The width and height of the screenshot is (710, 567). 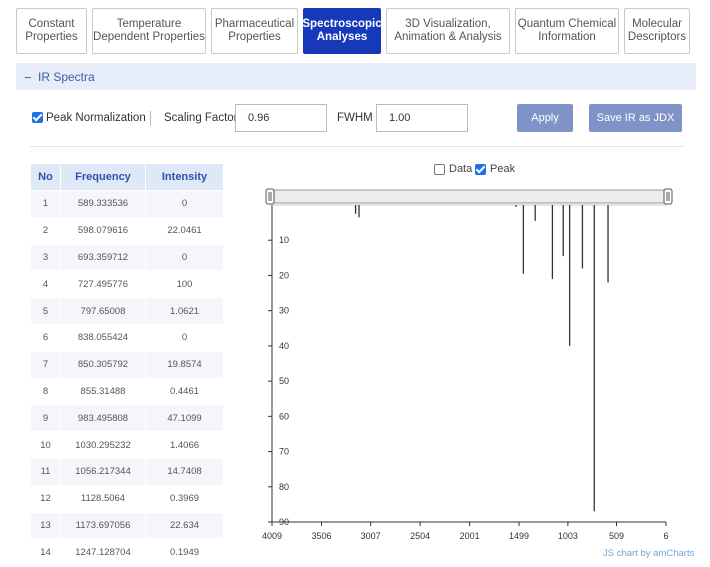 What do you see at coordinates (28, 77) in the screenshot?
I see `collapse-icon: −` at bounding box center [28, 77].